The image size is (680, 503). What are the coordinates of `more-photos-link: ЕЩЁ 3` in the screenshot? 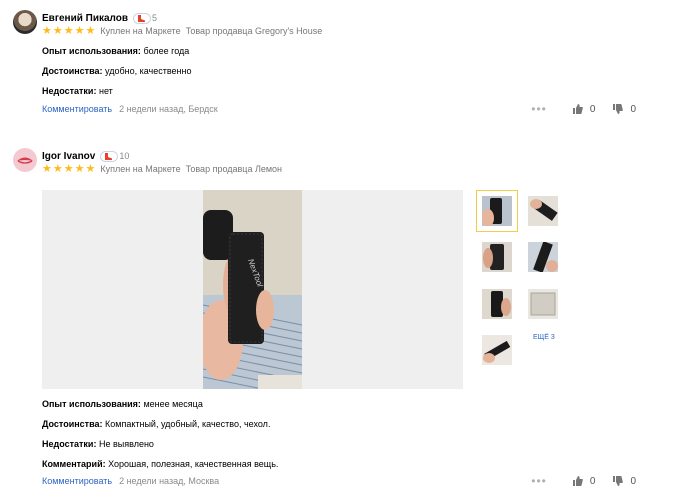 It's located at (544, 337).